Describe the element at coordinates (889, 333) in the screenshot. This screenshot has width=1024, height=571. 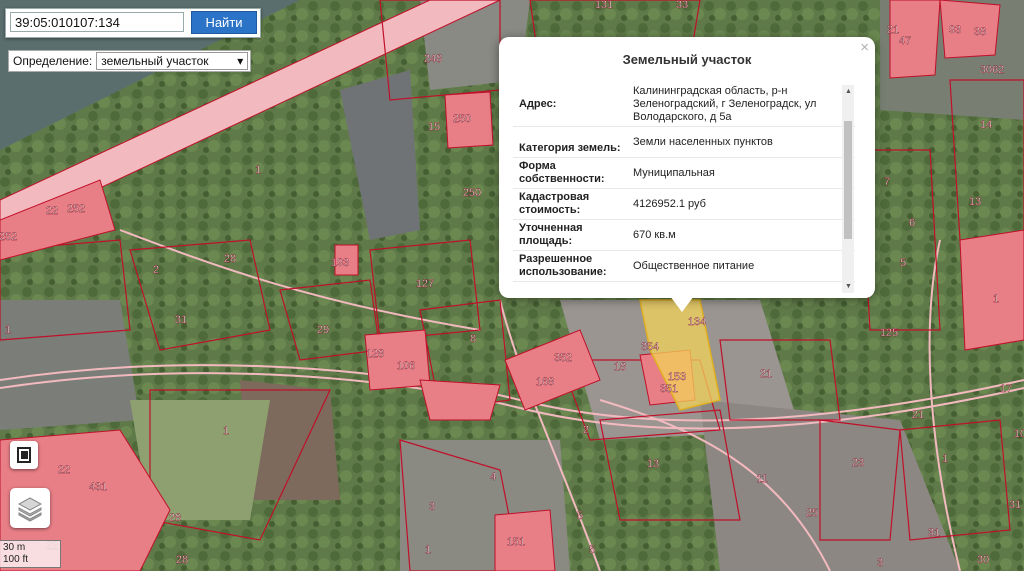
I see `parcel-number-label: 125` at that location.